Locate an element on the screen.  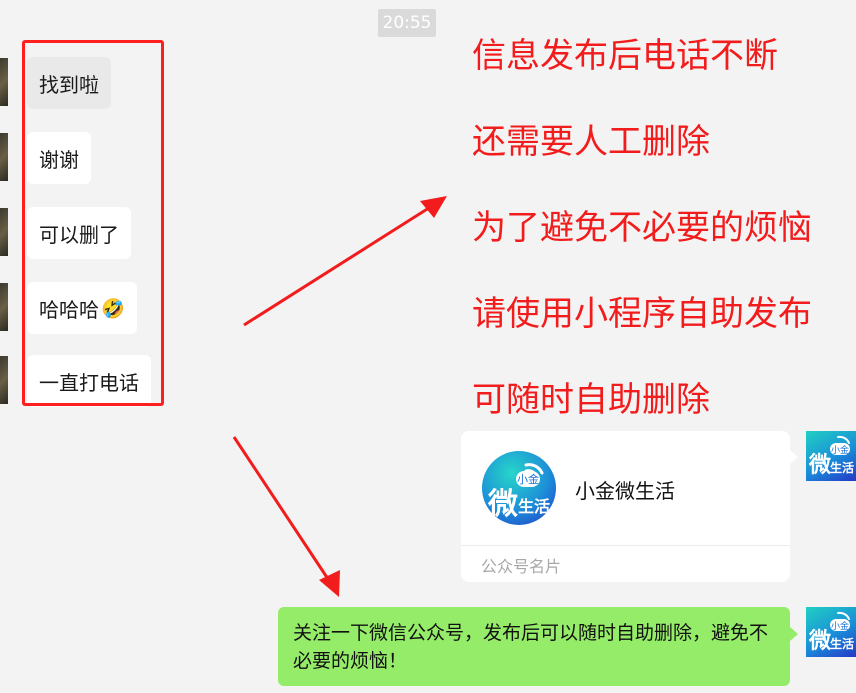
annotation-line: 信息发布后电话不断 is located at coordinates (625, 56).